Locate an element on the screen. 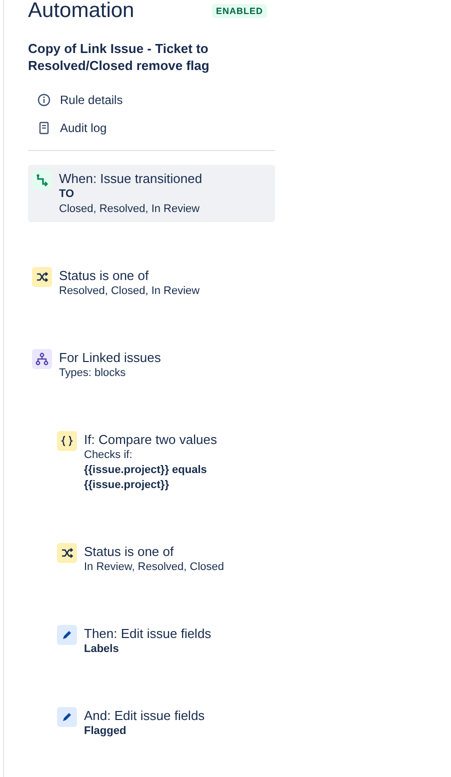 This screenshot has height=777, width=451. rule-name: Copy of Link Issue - Ticket to Resolved/Closed remove flag is located at coordinates (119, 57).